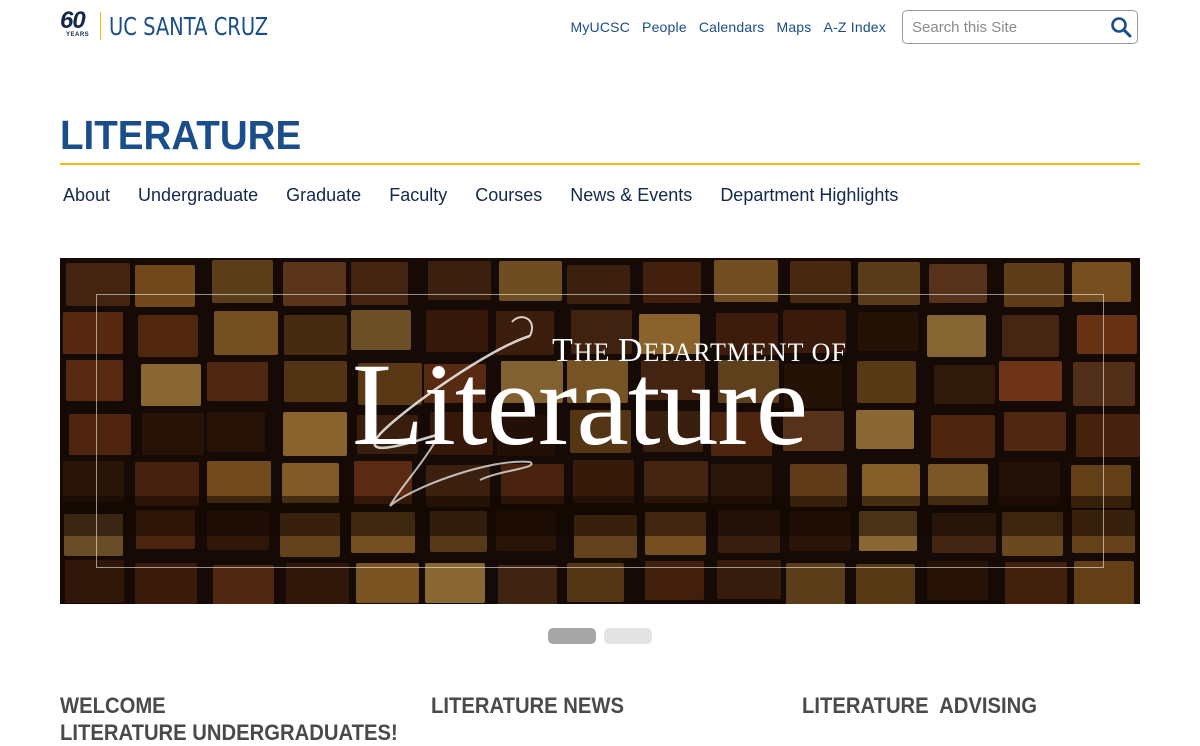 The width and height of the screenshot is (1200, 746). Describe the element at coordinates (198, 195) in the screenshot. I see `nav-undergraduate: Undergraduate` at that location.